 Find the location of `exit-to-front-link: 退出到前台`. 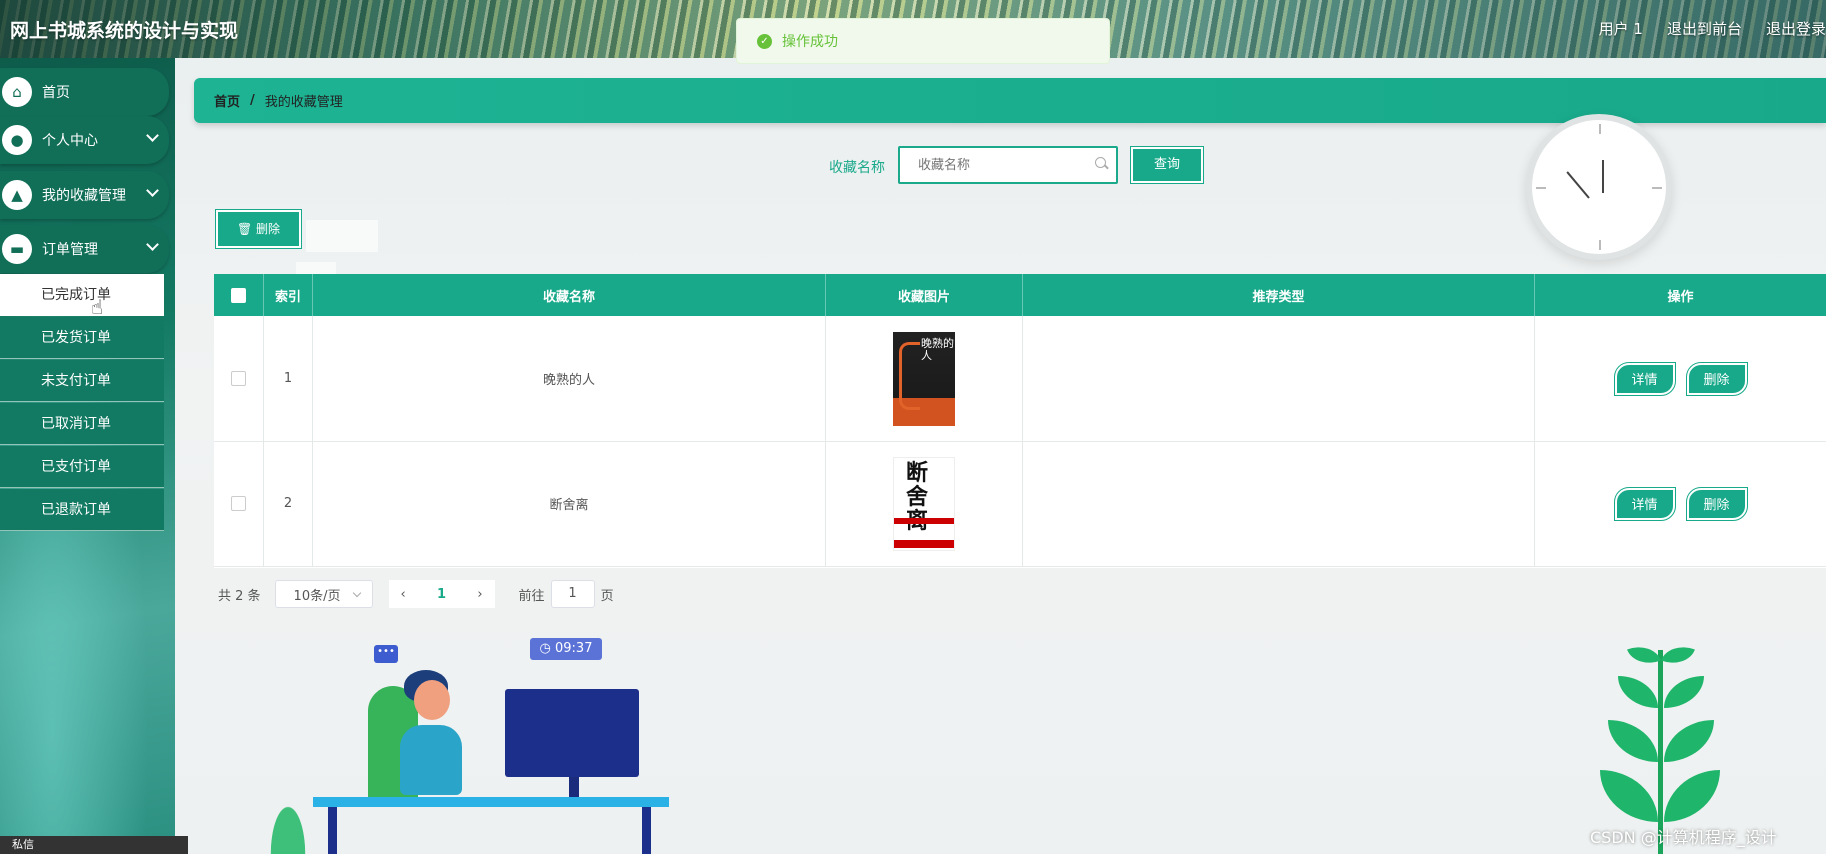

exit-to-front-link: 退出到前台 is located at coordinates (1704, 28).